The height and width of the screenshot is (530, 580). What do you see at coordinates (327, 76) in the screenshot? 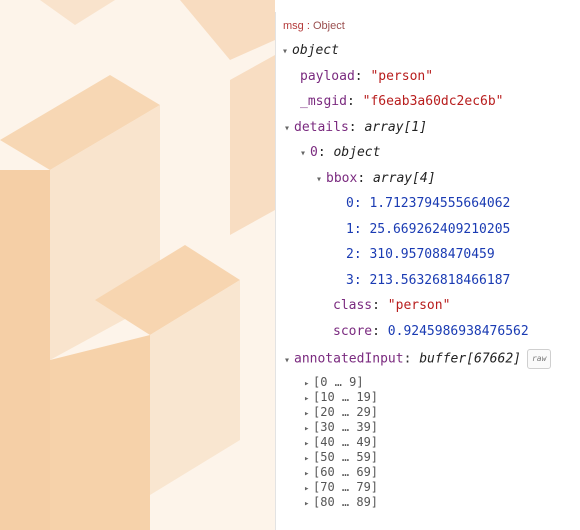
I see `payload-key: payload` at bounding box center [327, 76].